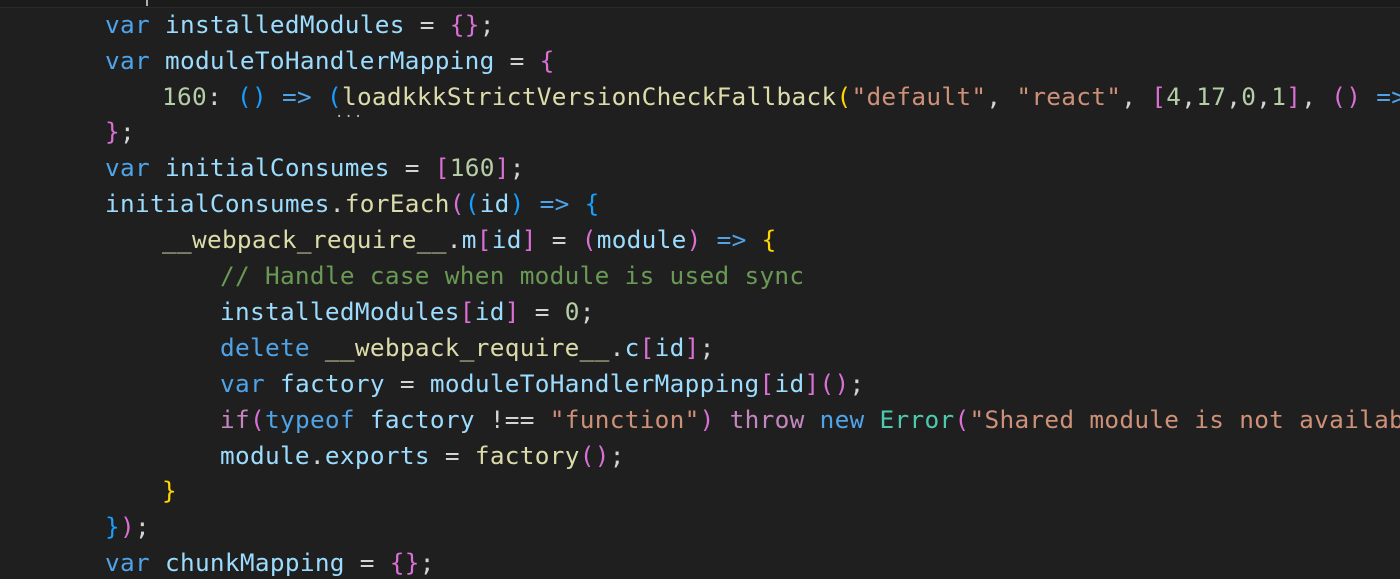  Describe the element at coordinates (214, 96) in the screenshot. I see `token-punctuation: :` at that location.